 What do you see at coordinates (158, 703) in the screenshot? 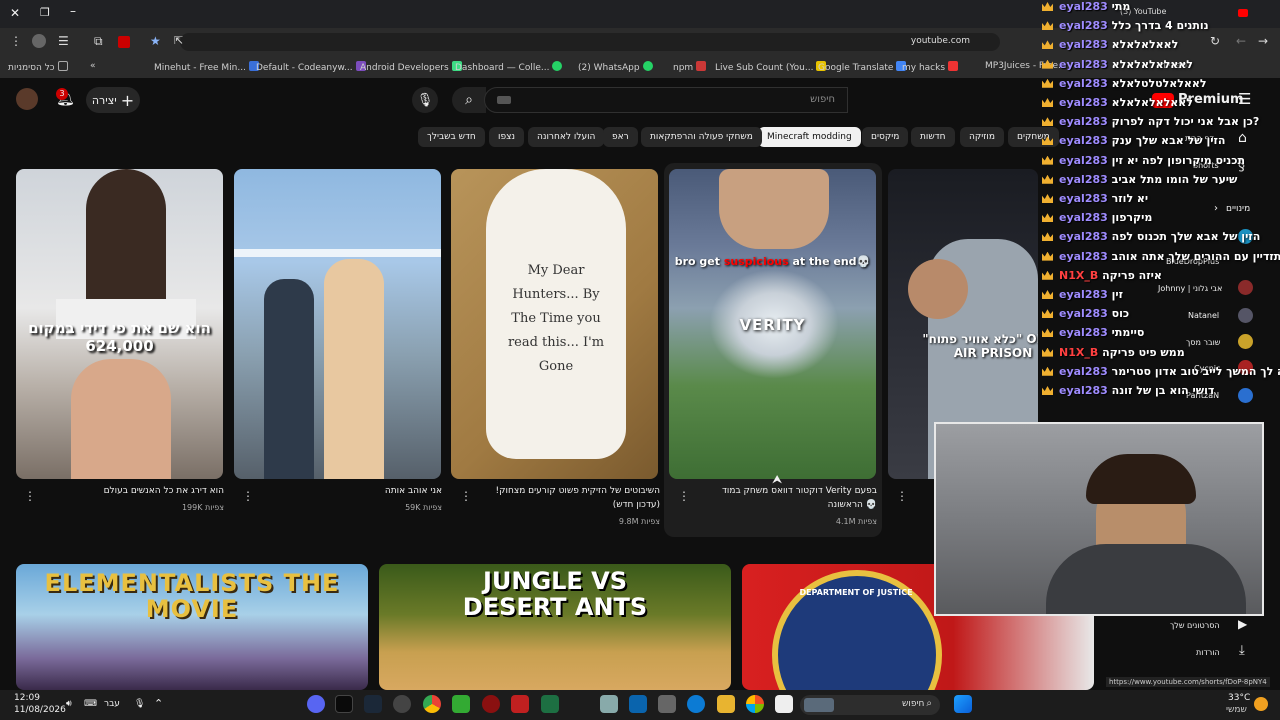
I see `tray-expand-icon: ⌃` at bounding box center [158, 703].